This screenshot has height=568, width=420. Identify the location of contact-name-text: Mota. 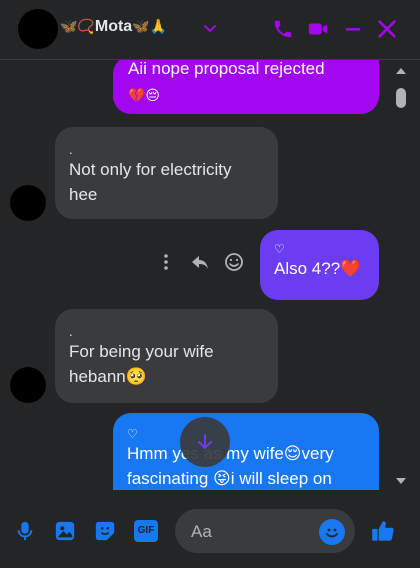
(113, 26).